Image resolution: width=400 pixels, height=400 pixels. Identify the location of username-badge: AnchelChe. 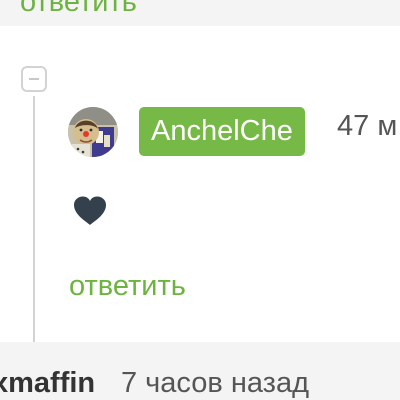
(222, 131).